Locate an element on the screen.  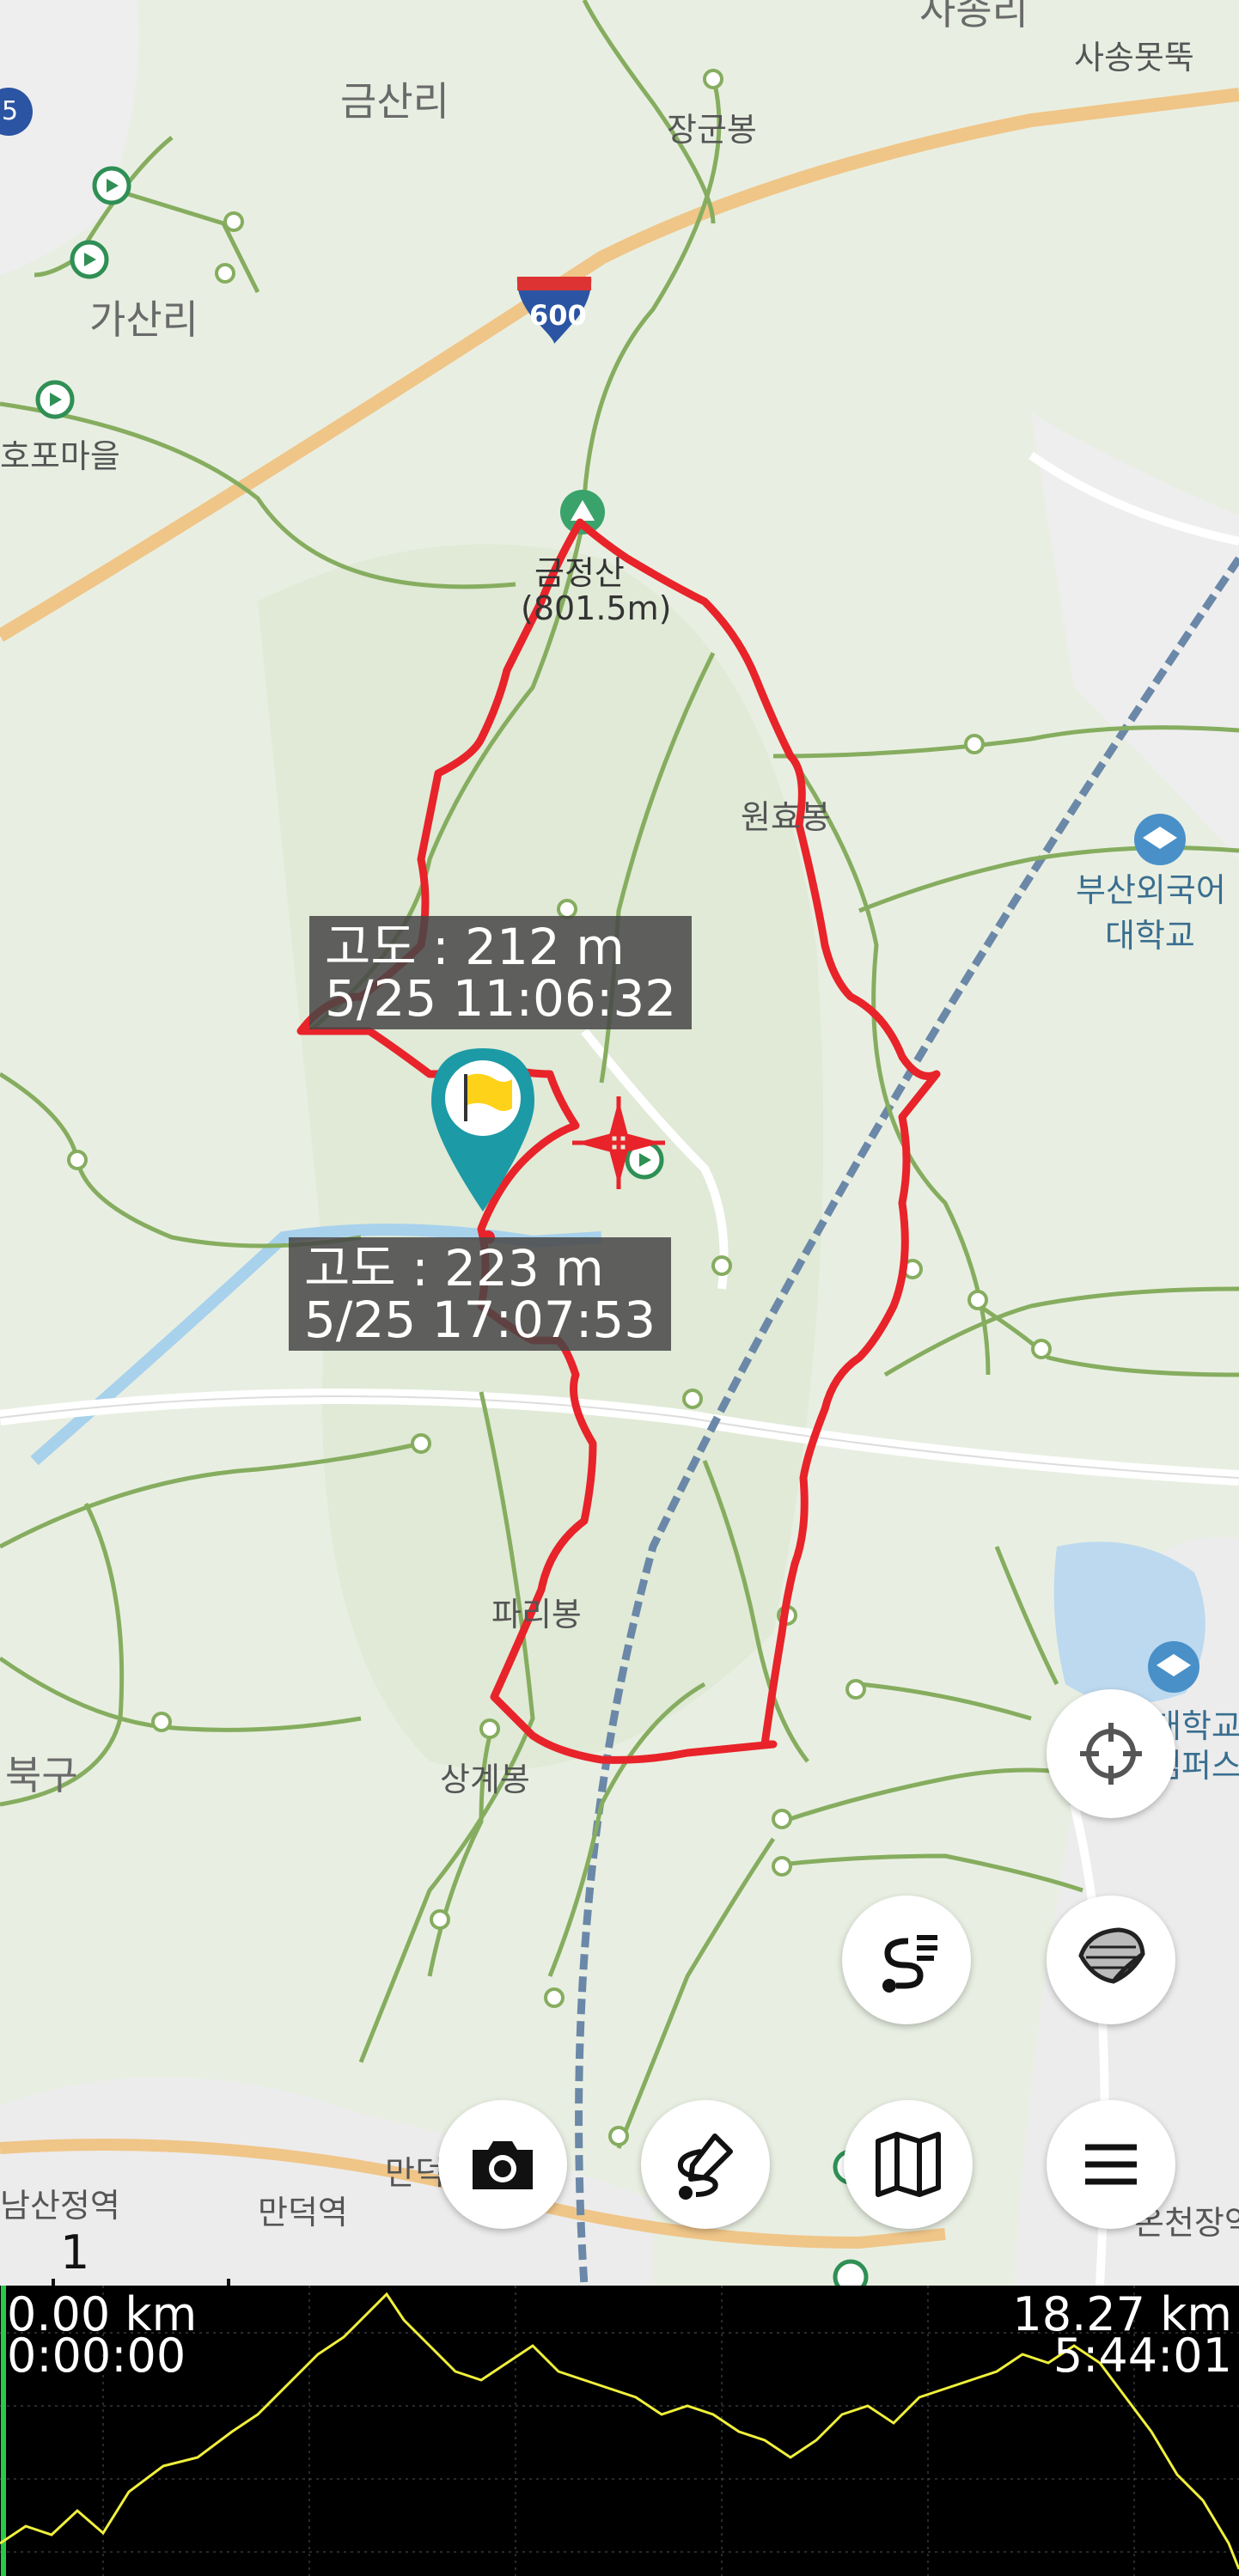
university-label: 대학교 is located at coordinates (1150, 936).